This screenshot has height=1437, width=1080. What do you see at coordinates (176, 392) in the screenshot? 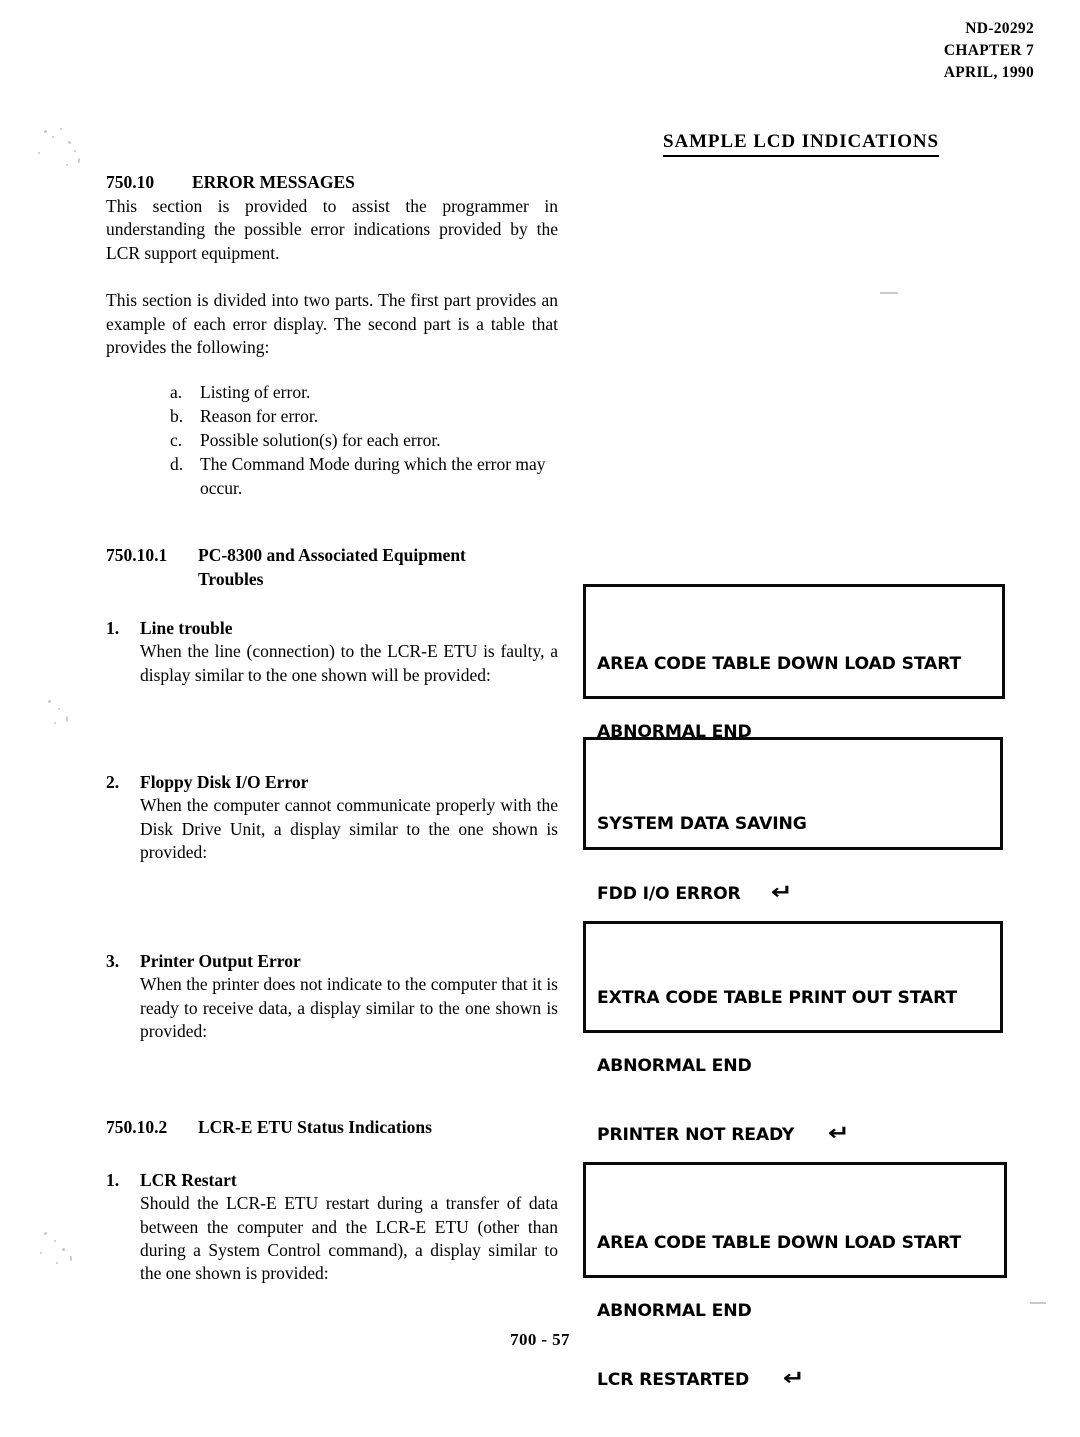
I see `list-item-label: a.` at bounding box center [176, 392].